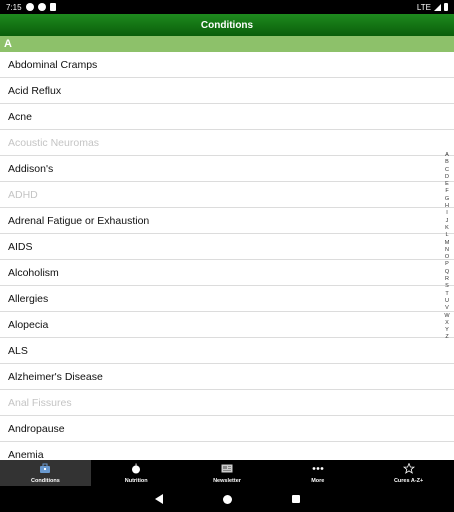 The width and height of the screenshot is (454, 512). I want to click on tab-more: More, so click(317, 473).